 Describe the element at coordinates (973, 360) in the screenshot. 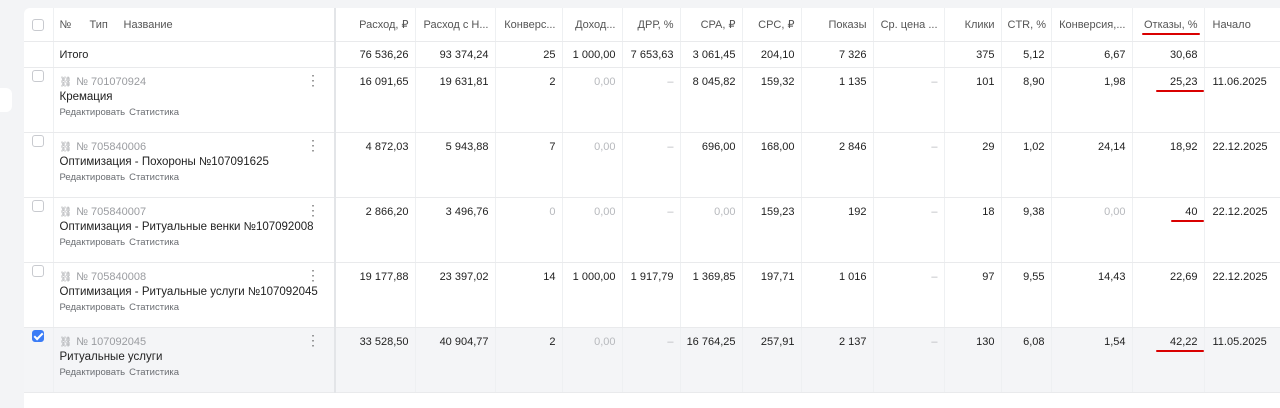

I see `metric-cell: 130` at that location.